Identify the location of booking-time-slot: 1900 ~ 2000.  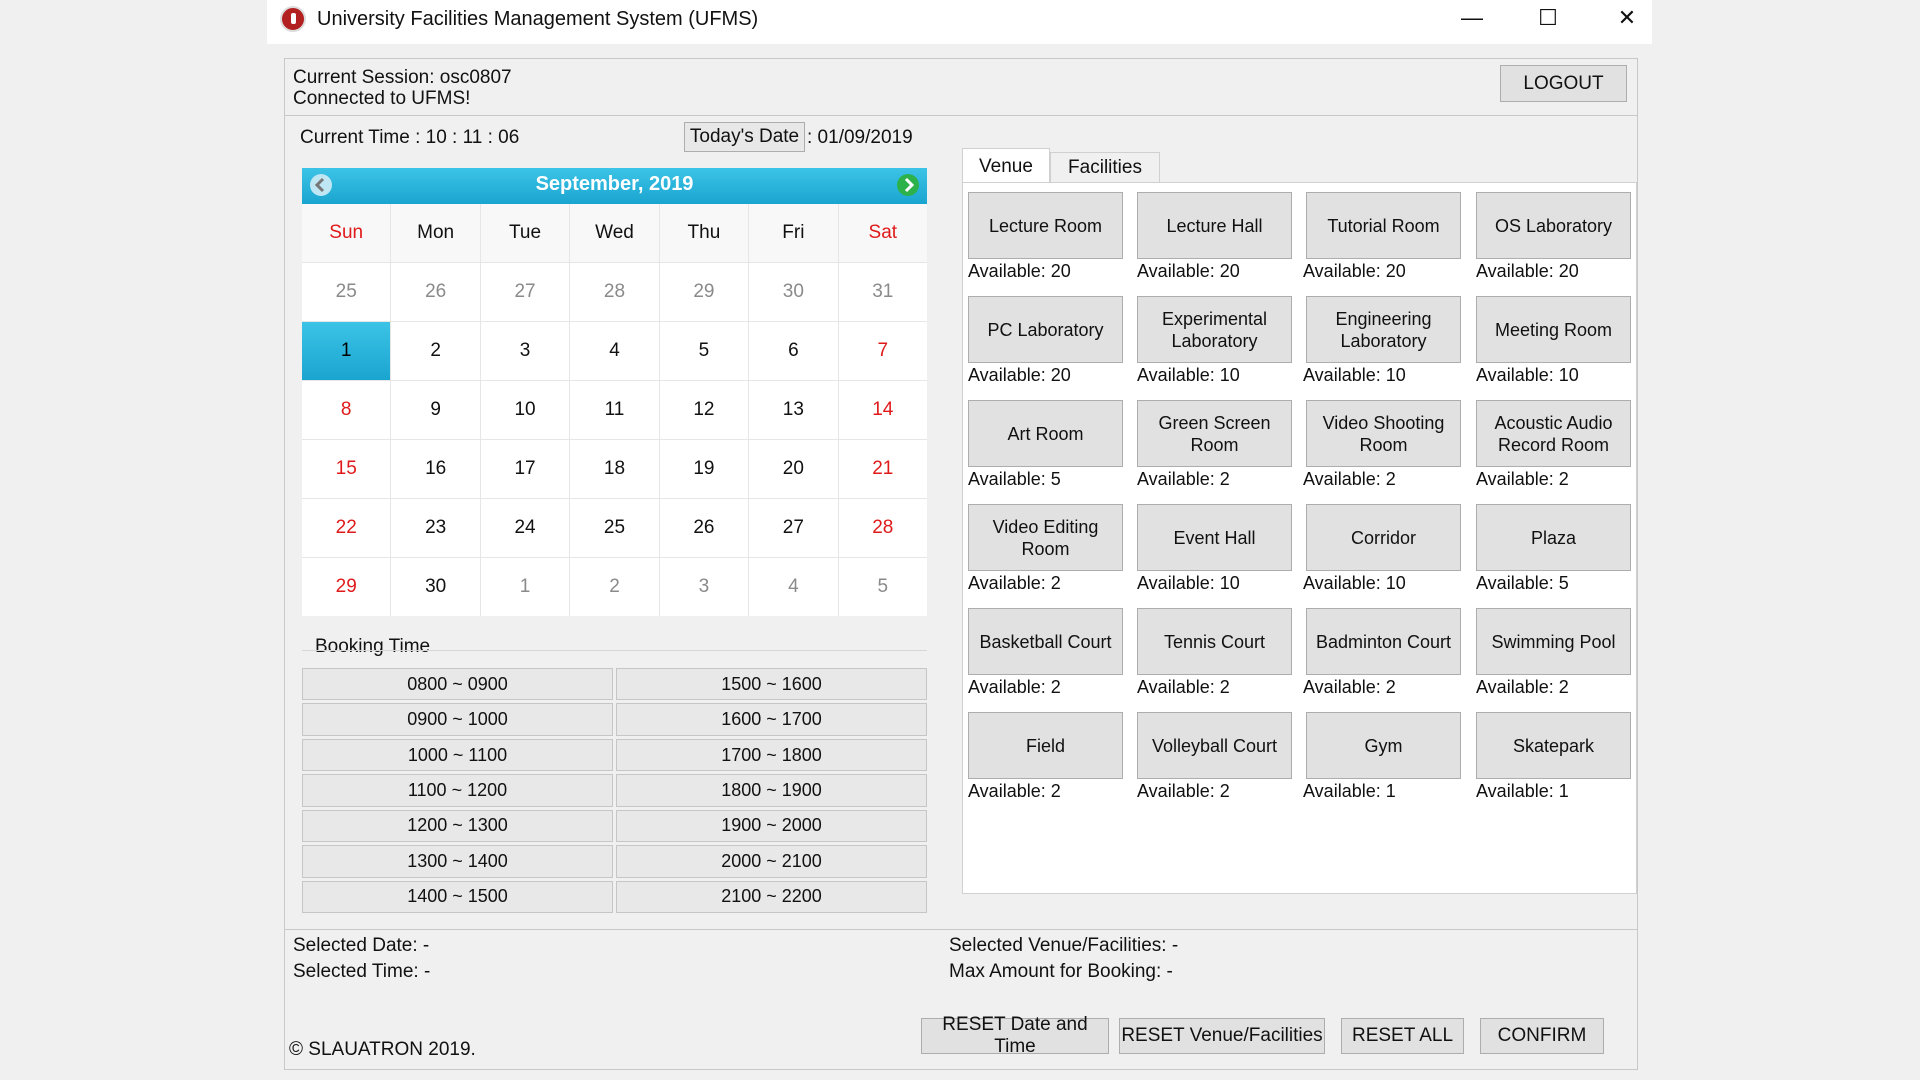
(771, 826).